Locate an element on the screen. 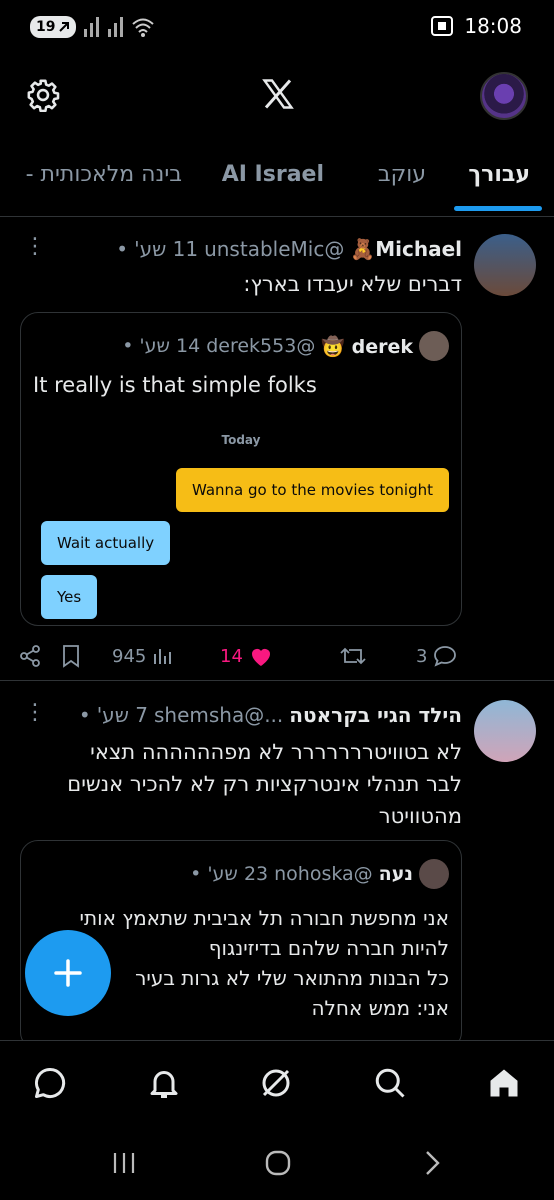  top-header is located at coordinates (277, 97).